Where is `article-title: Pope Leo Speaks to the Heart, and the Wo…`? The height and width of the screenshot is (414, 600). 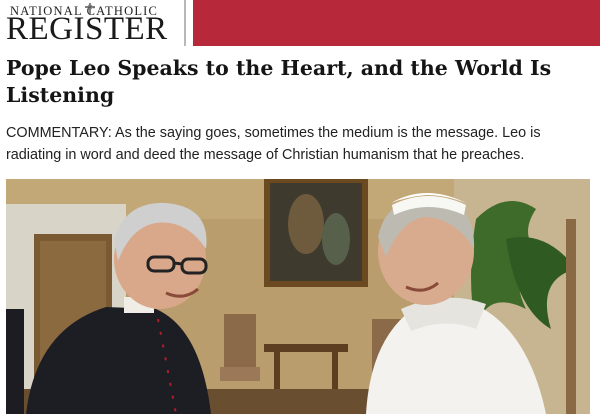
article-title: Pope Leo Speaks to the Heart, and the Wo… is located at coordinates (298, 82).